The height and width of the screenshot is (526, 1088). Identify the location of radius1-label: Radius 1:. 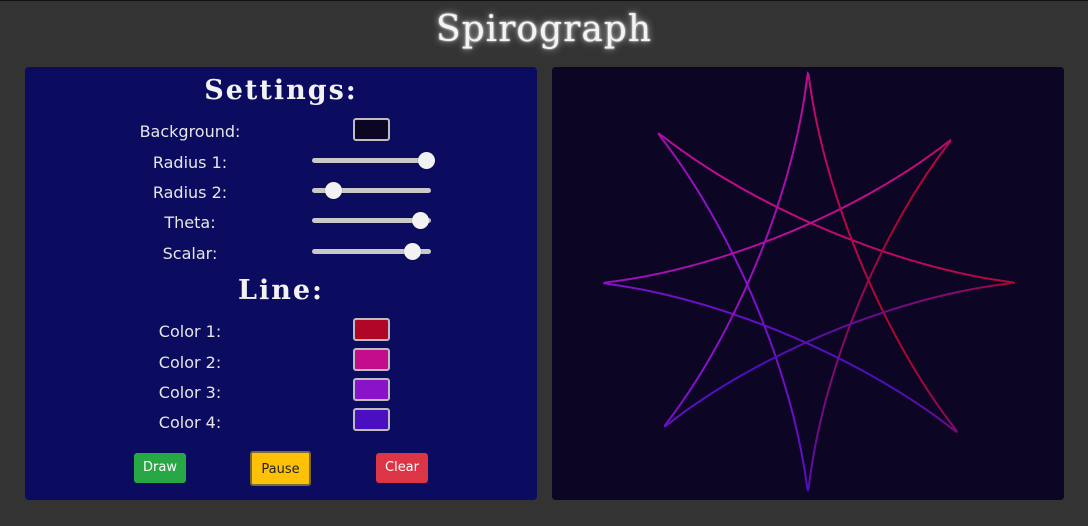
(190, 162).